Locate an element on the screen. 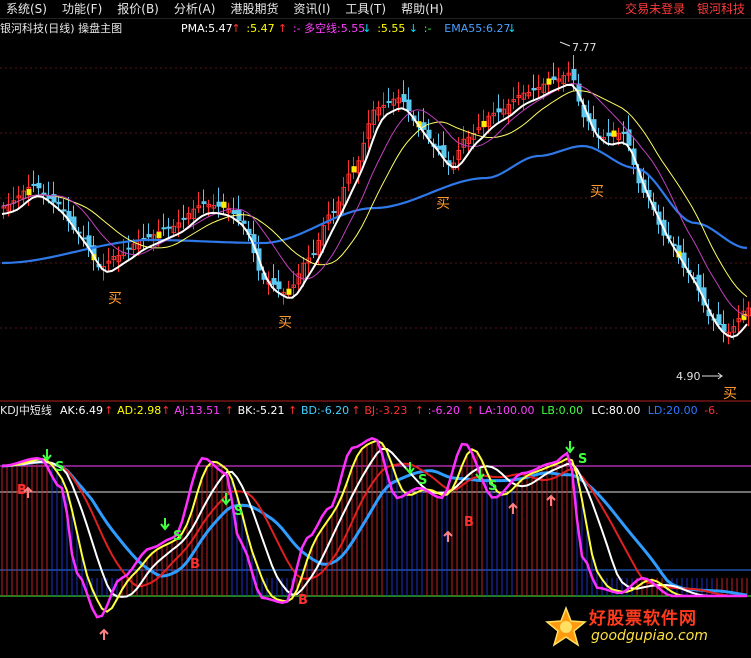  high-arrow is located at coordinates (565, 44).